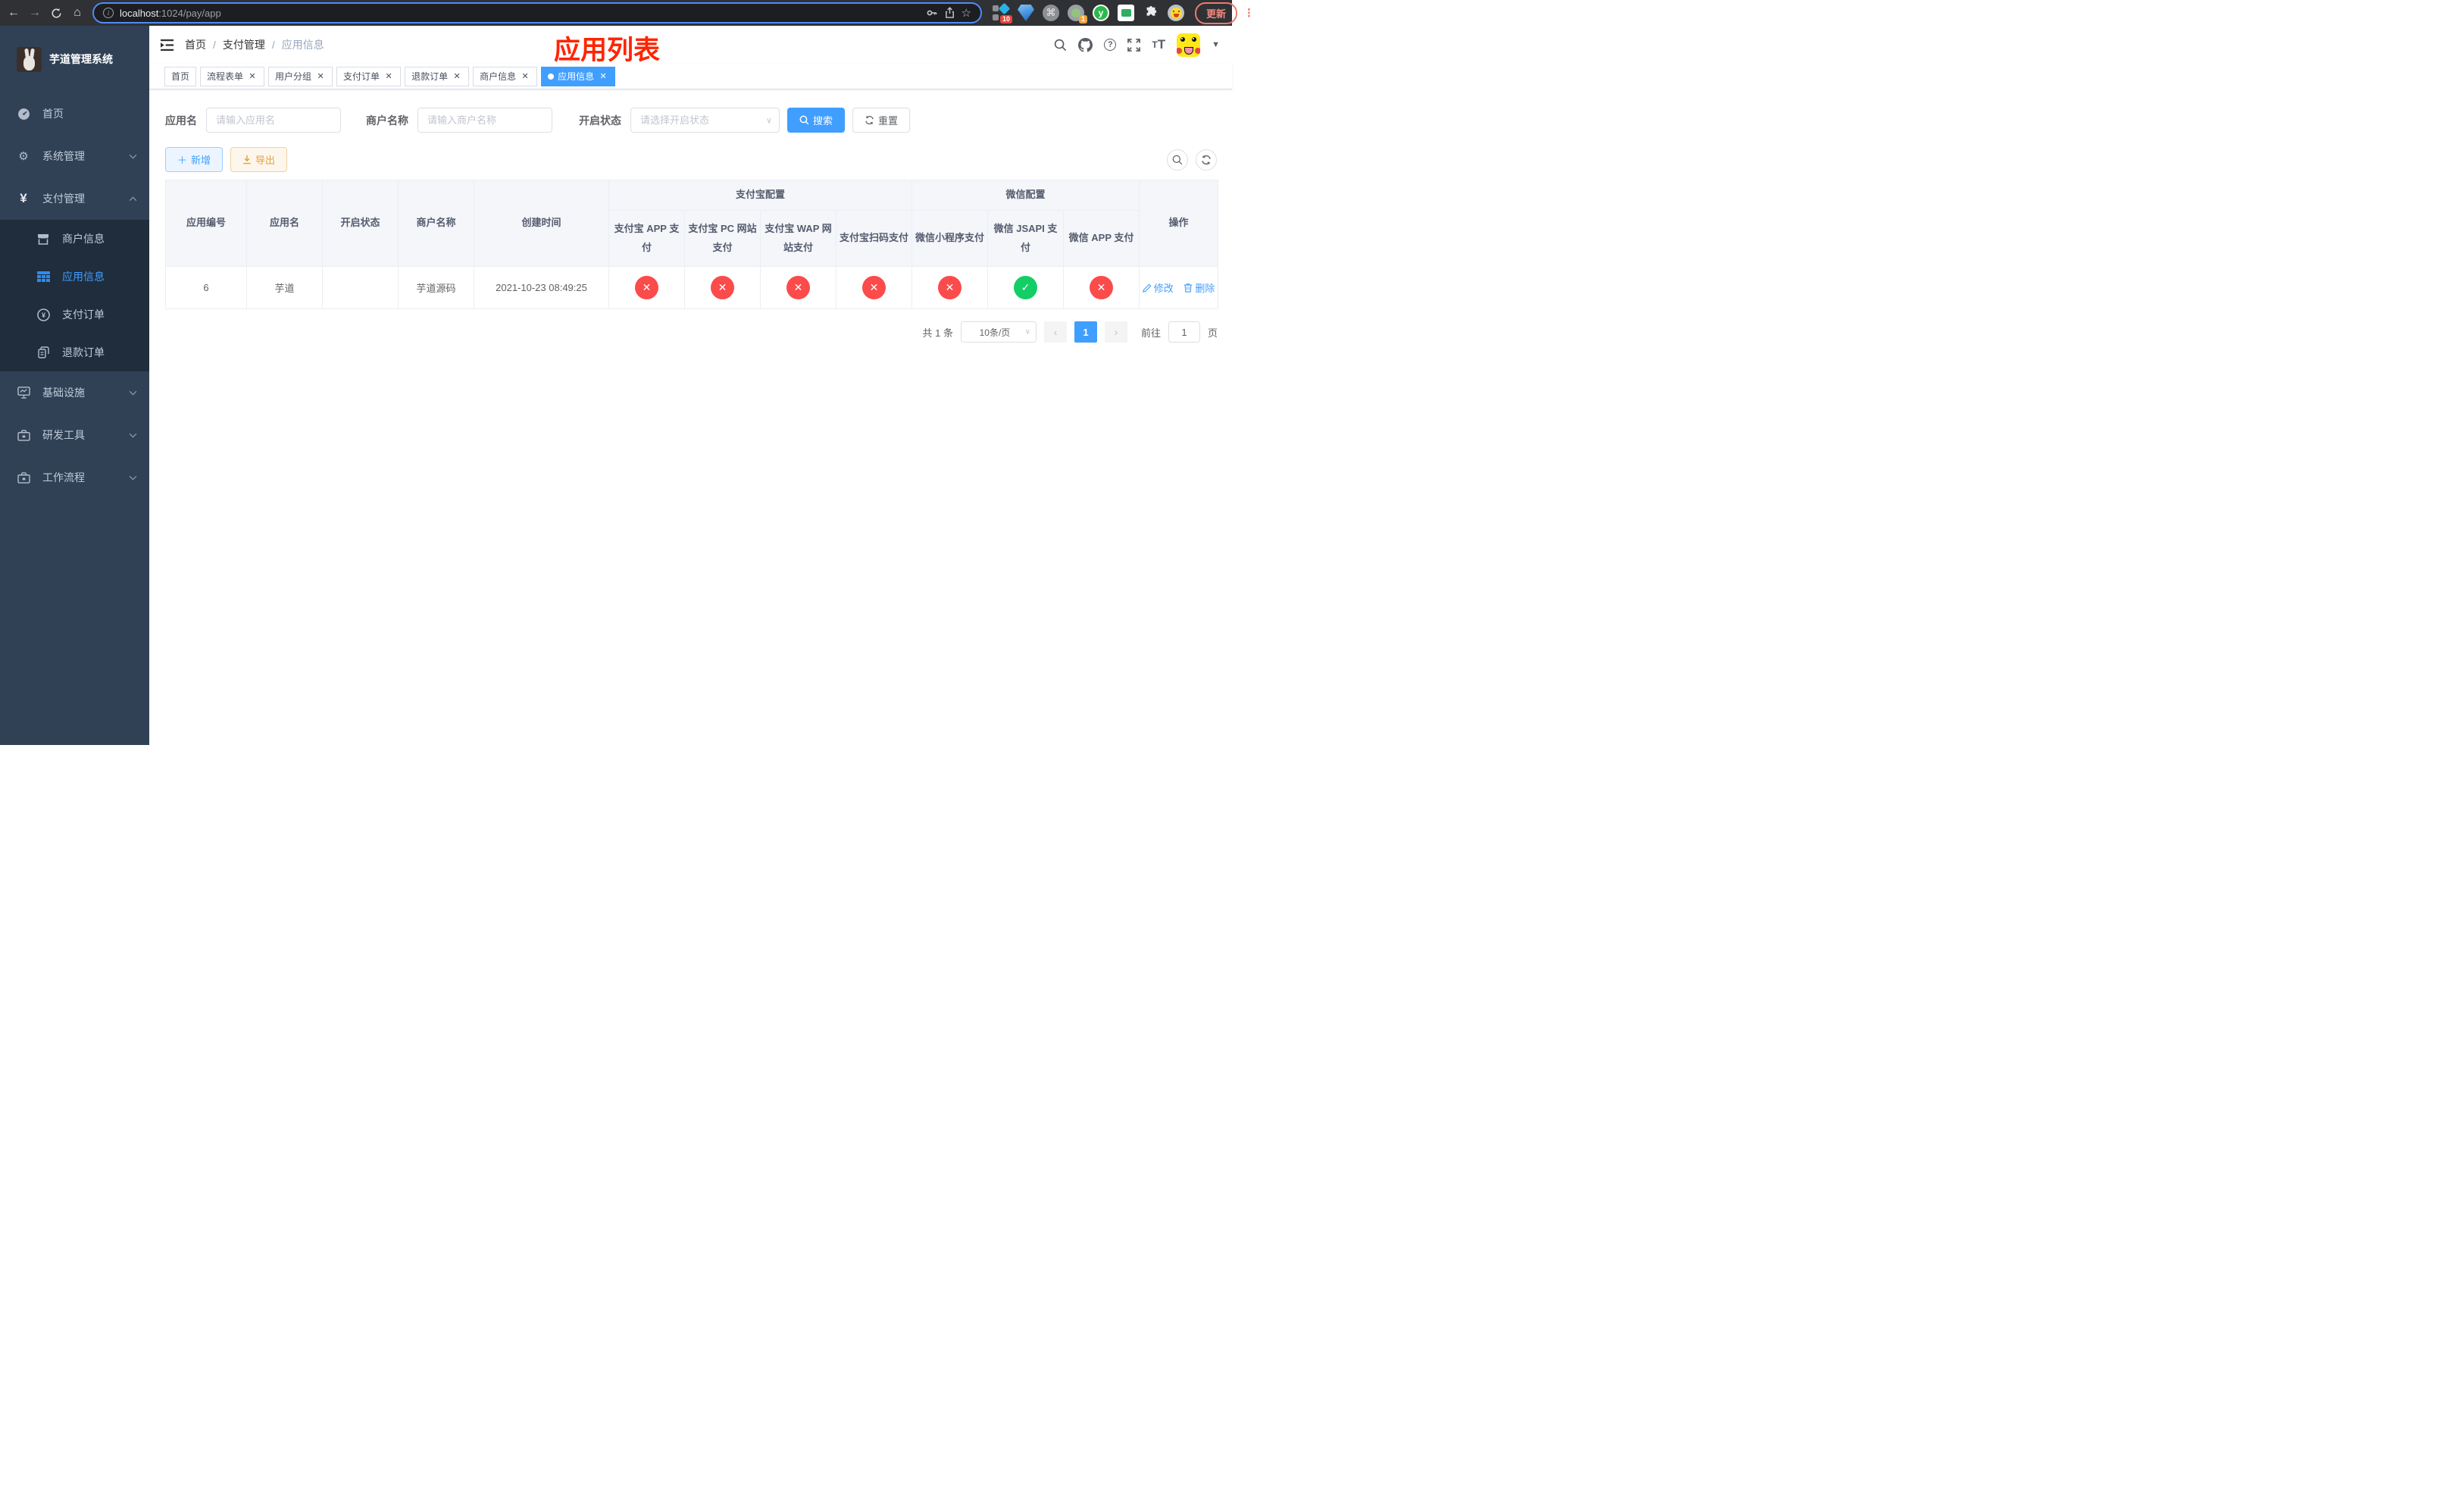 The width and height of the screenshot is (2464, 1490). What do you see at coordinates (284, 224) in the screenshot?
I see `col-app-name: 应用名` at bounding box center [284, 224].